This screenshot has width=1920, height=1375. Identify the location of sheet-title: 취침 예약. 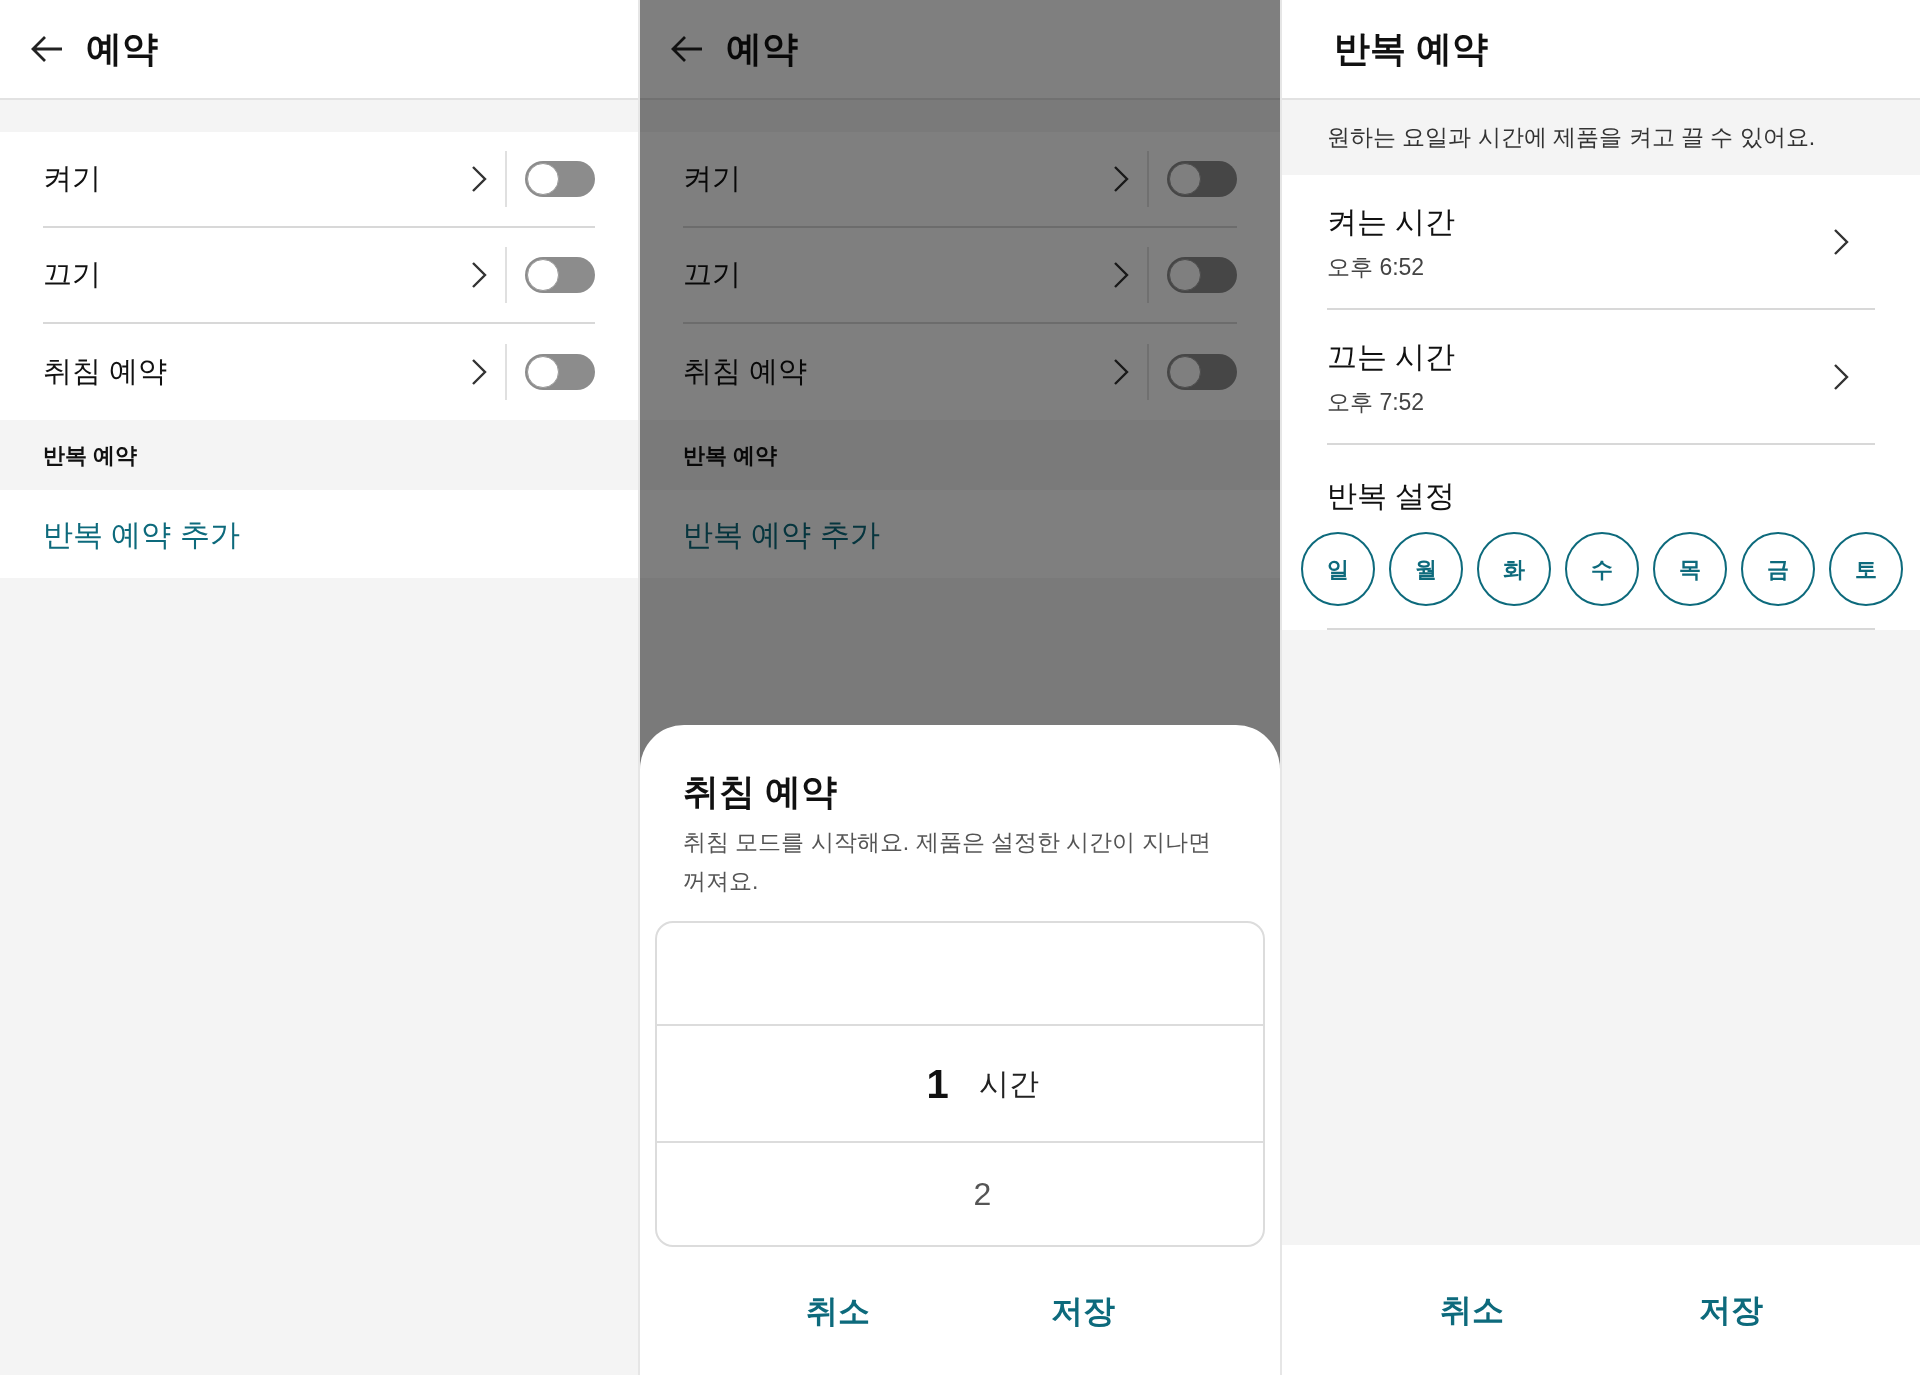
(760, 792).